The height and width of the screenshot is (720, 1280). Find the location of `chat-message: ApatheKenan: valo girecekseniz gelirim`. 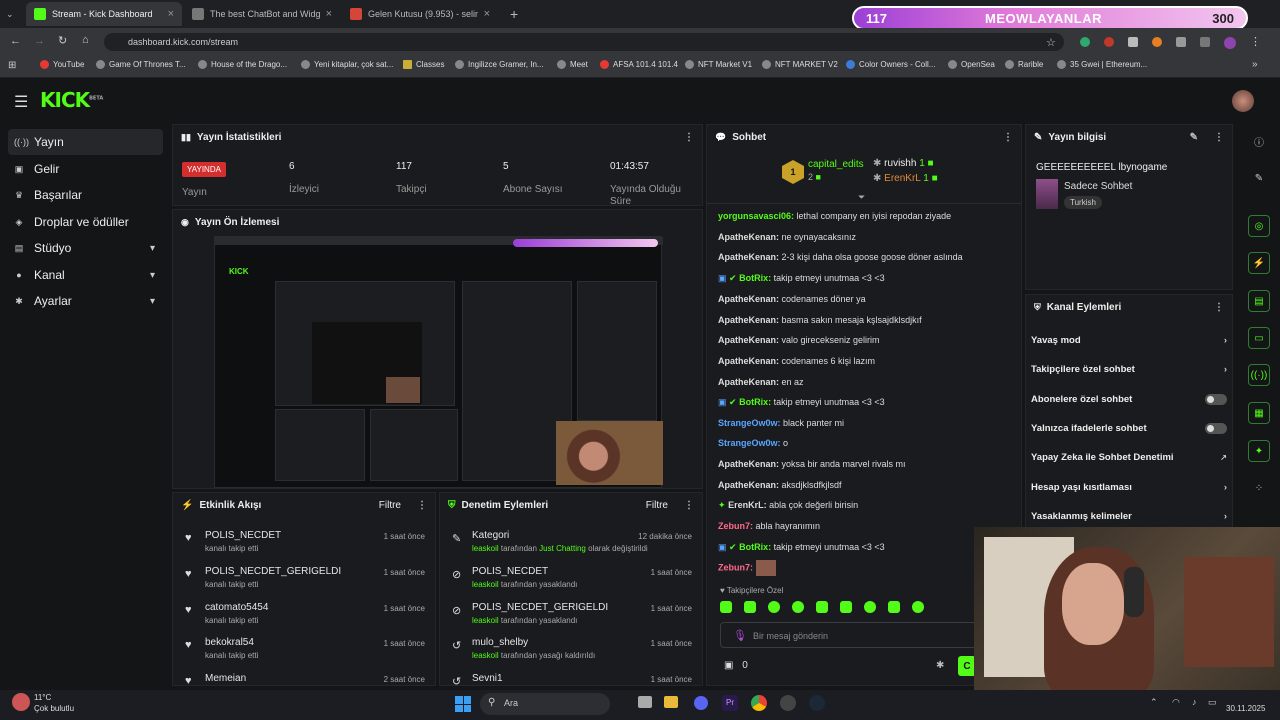

chat-message: ApatheKenan: valo girecekseniz gelirim is located at coordinates (799, 340).